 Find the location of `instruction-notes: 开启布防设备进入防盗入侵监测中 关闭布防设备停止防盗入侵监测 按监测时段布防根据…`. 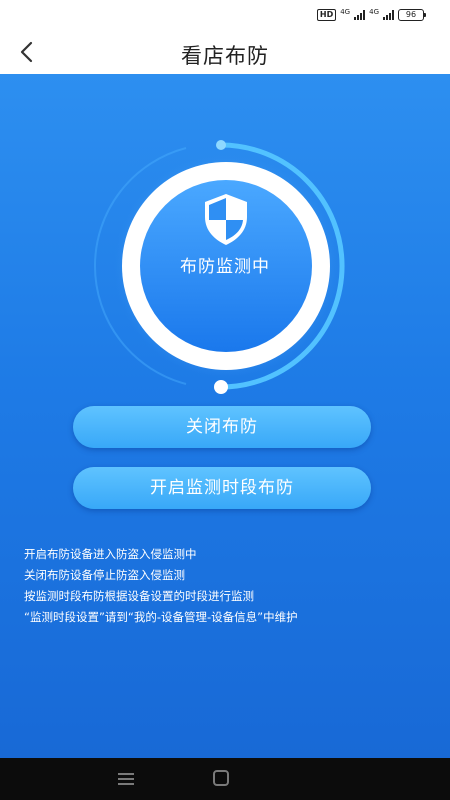

instruction-notes: 开启布防设备进入防盗入侵监测中 关闭布防设备停止防盗入侵监测 按监测时段布防根据… is located at coordinates (161, 586).